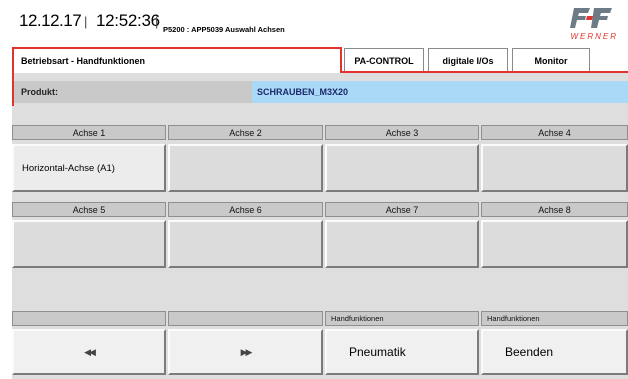 This screenshot has height=379, width=628. Describe the element at coordinates (128, 20) in the screenshot. I see `time-display: 12:52:36` at that location.